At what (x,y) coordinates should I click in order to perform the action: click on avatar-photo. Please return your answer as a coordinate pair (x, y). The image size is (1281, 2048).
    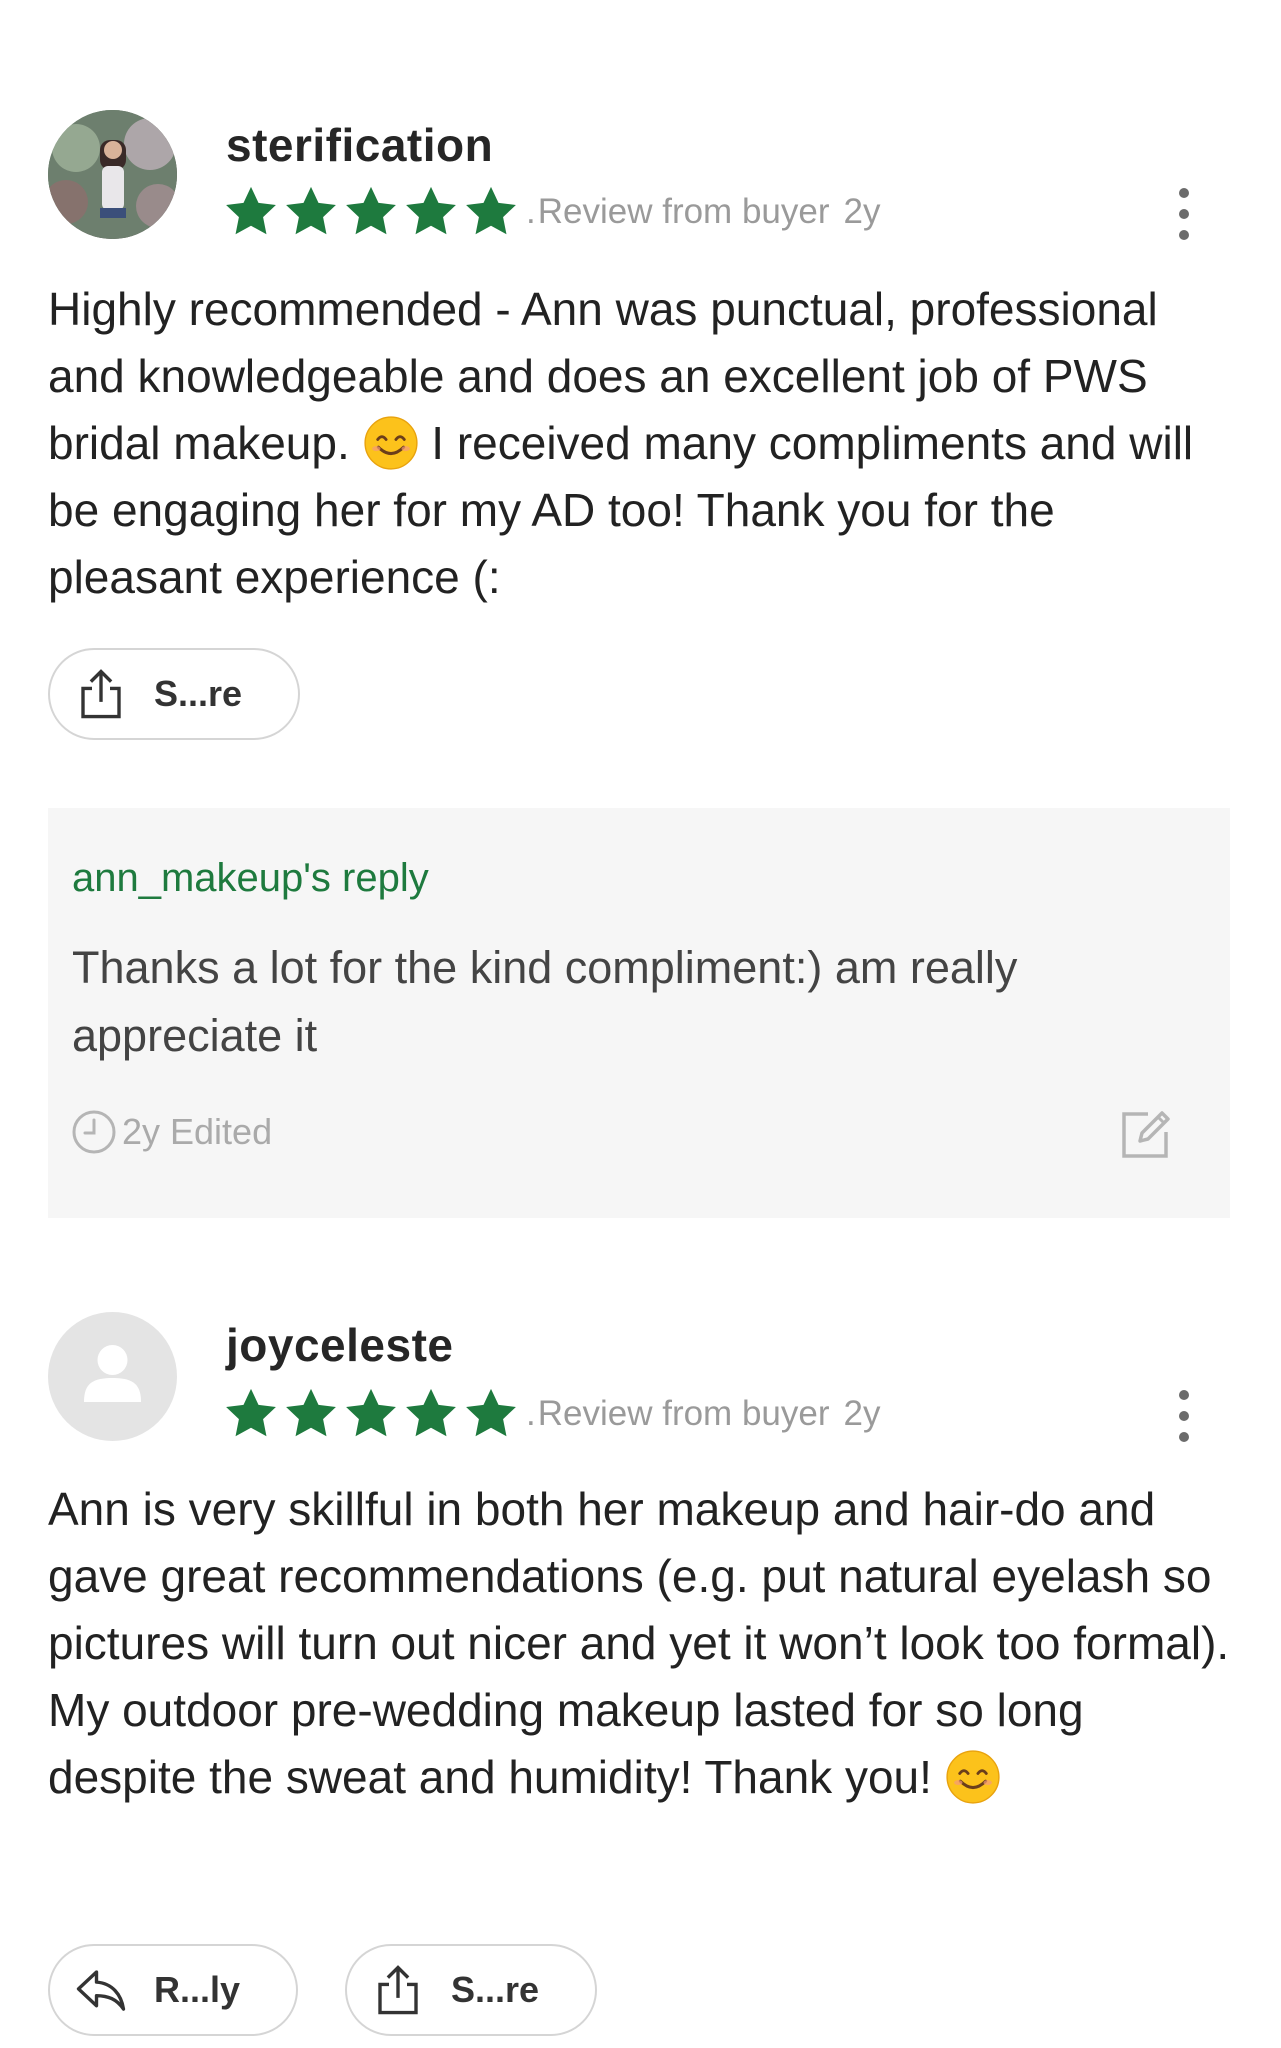
    Looking at the image, I should click on (112, 174).